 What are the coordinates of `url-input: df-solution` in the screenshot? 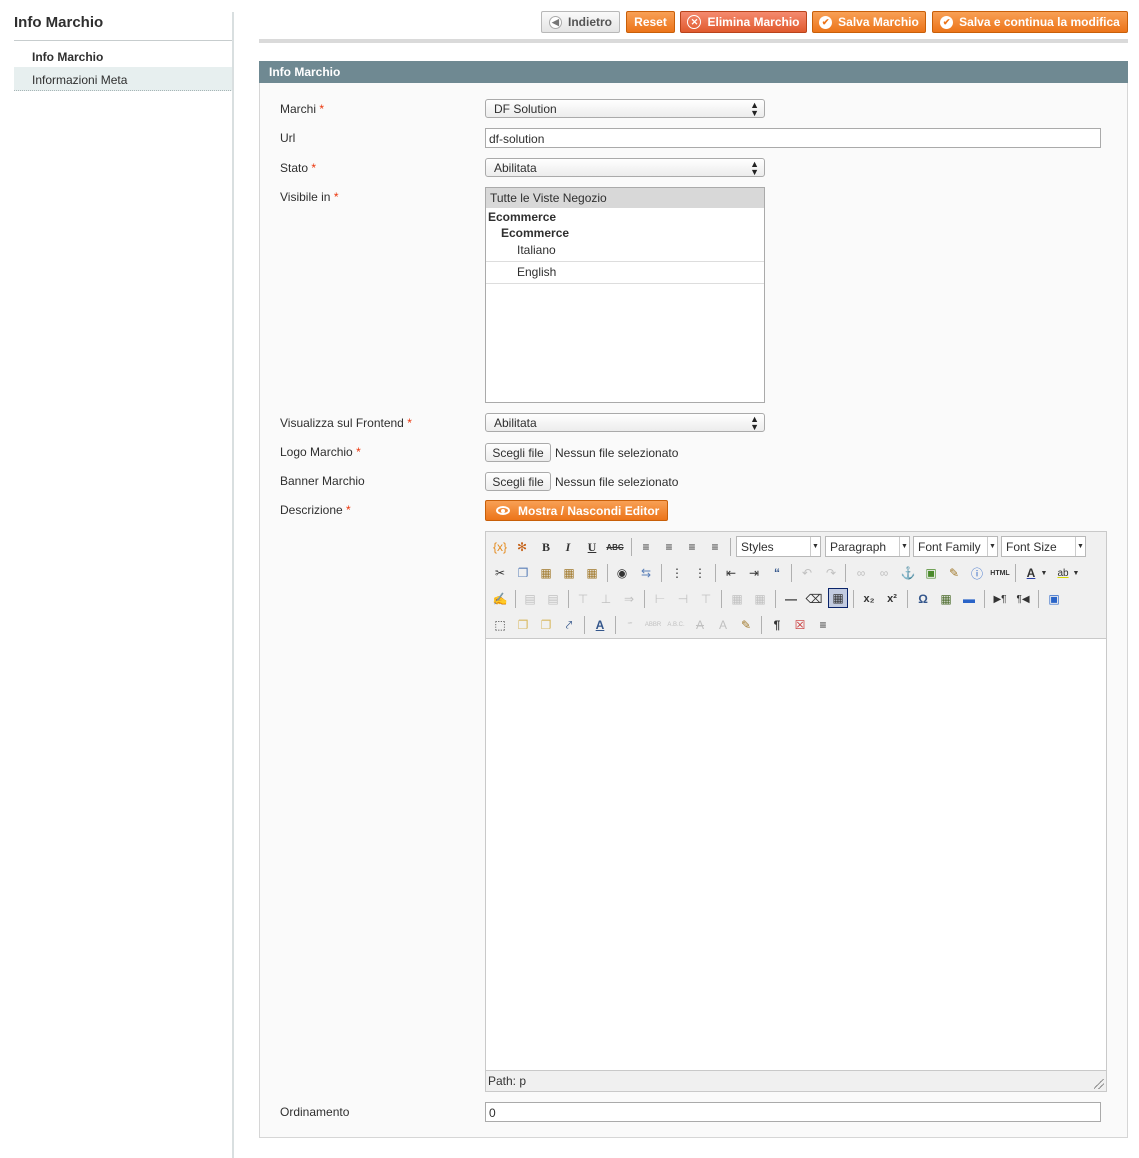 It's located at (793, 138).